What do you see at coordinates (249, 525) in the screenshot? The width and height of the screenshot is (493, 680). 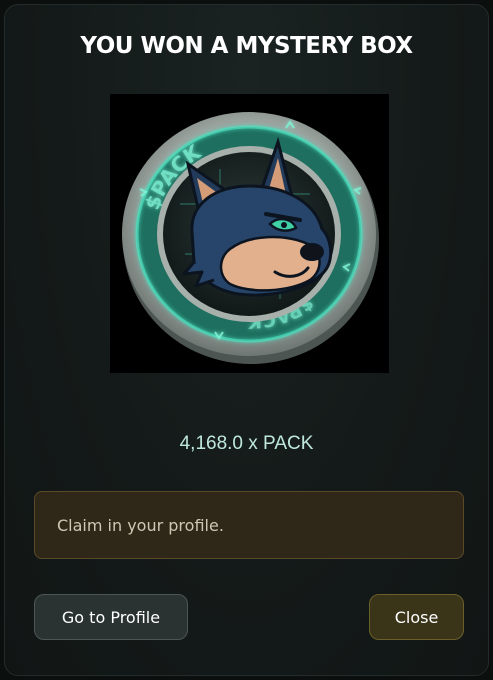 I see `claim-notice: Claim in your profile.` at bounding box center [249, 525].